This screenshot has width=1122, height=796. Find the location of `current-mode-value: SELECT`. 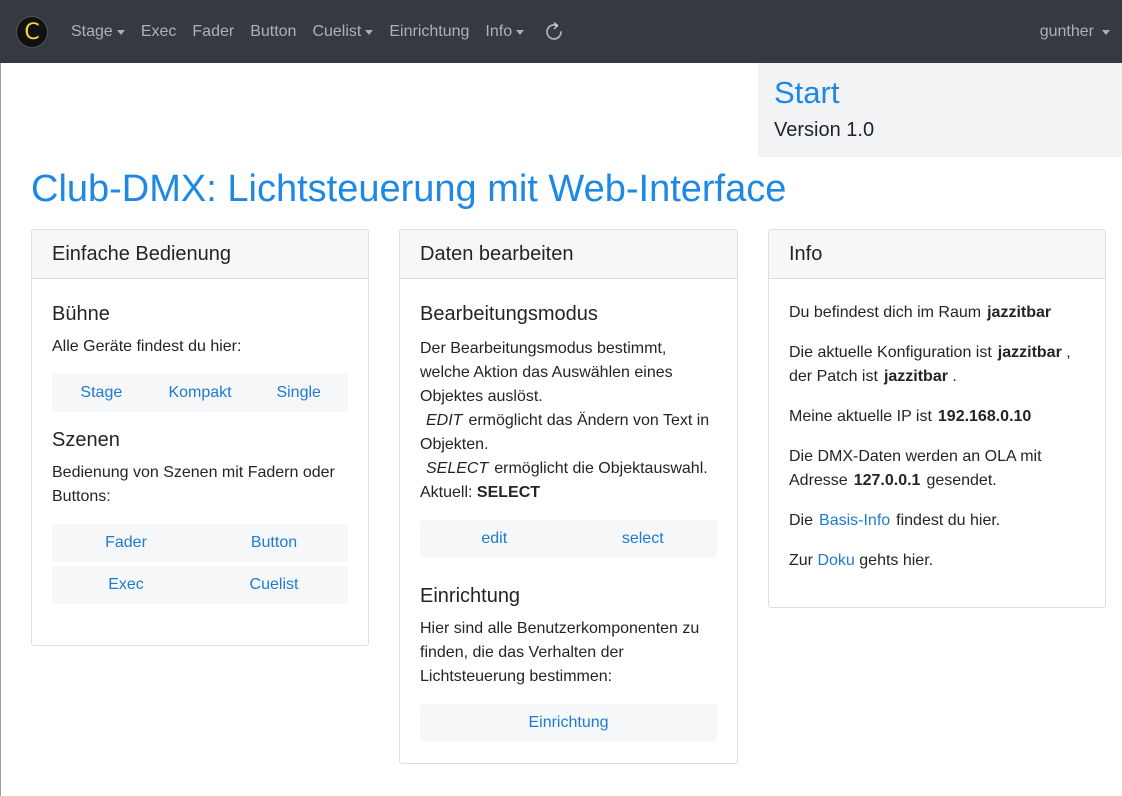

current-mode-value: SELECT is located at coordinates (508, 492).